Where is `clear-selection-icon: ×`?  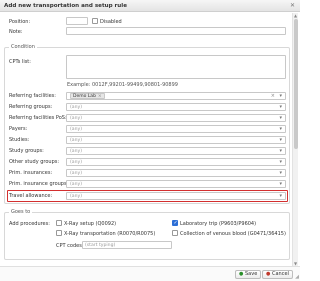 clear-selection-icon: × is located at coordinates (273, 96).